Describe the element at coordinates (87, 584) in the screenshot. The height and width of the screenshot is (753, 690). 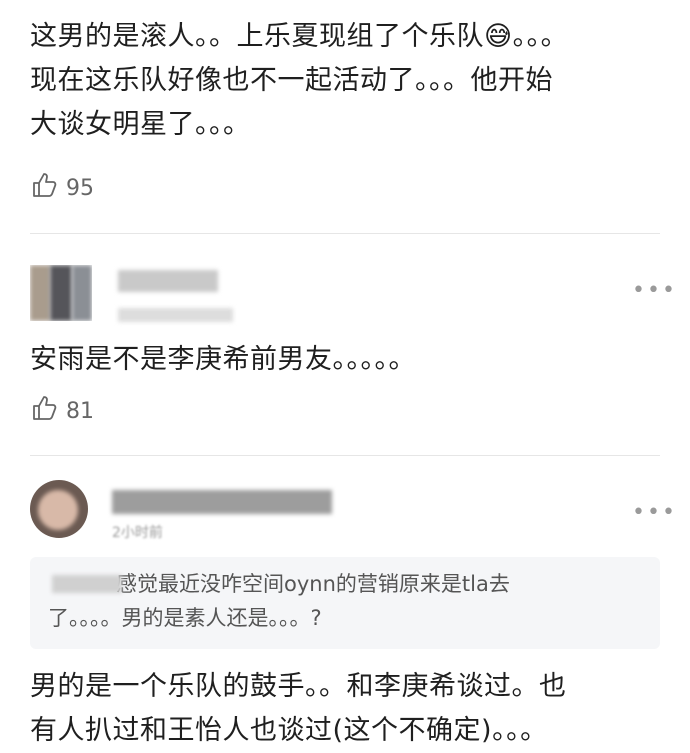
I see `quote-username-blurred` at that location.